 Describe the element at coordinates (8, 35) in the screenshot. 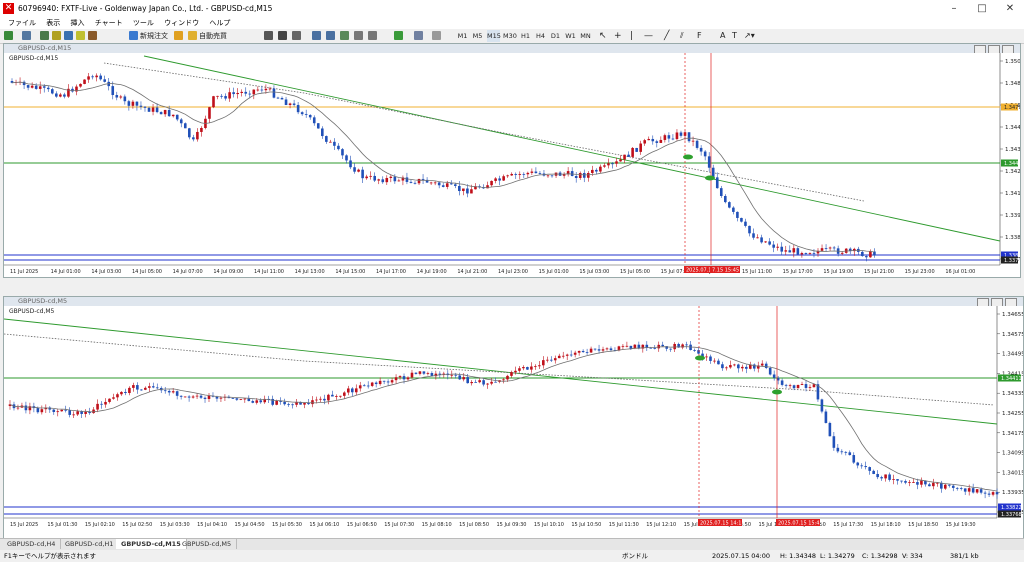

I see `new-chart-icon` at that location.